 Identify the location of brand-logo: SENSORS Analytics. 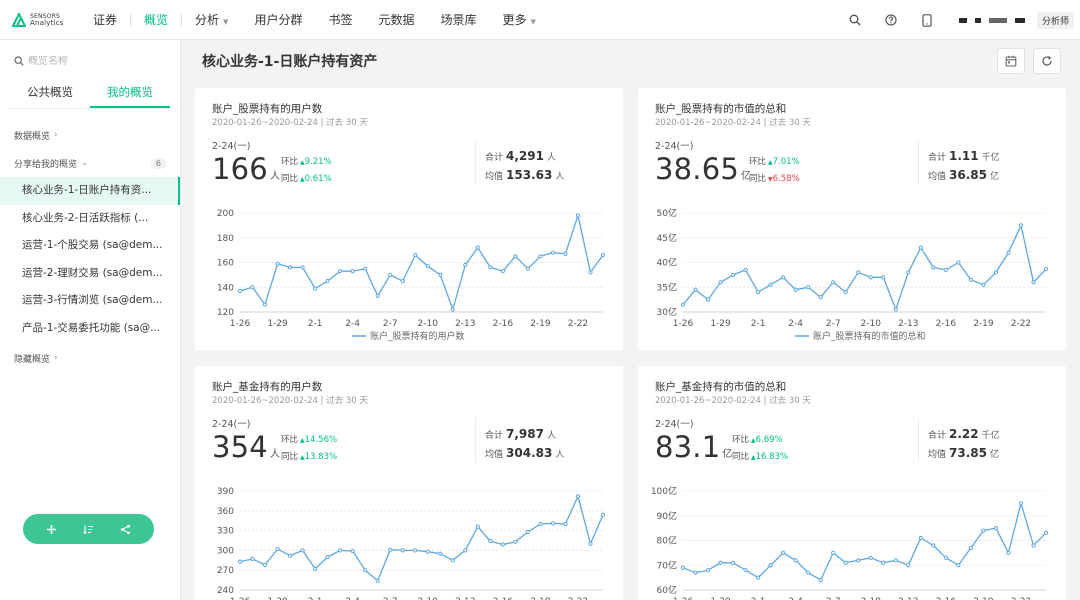
(40, 19).